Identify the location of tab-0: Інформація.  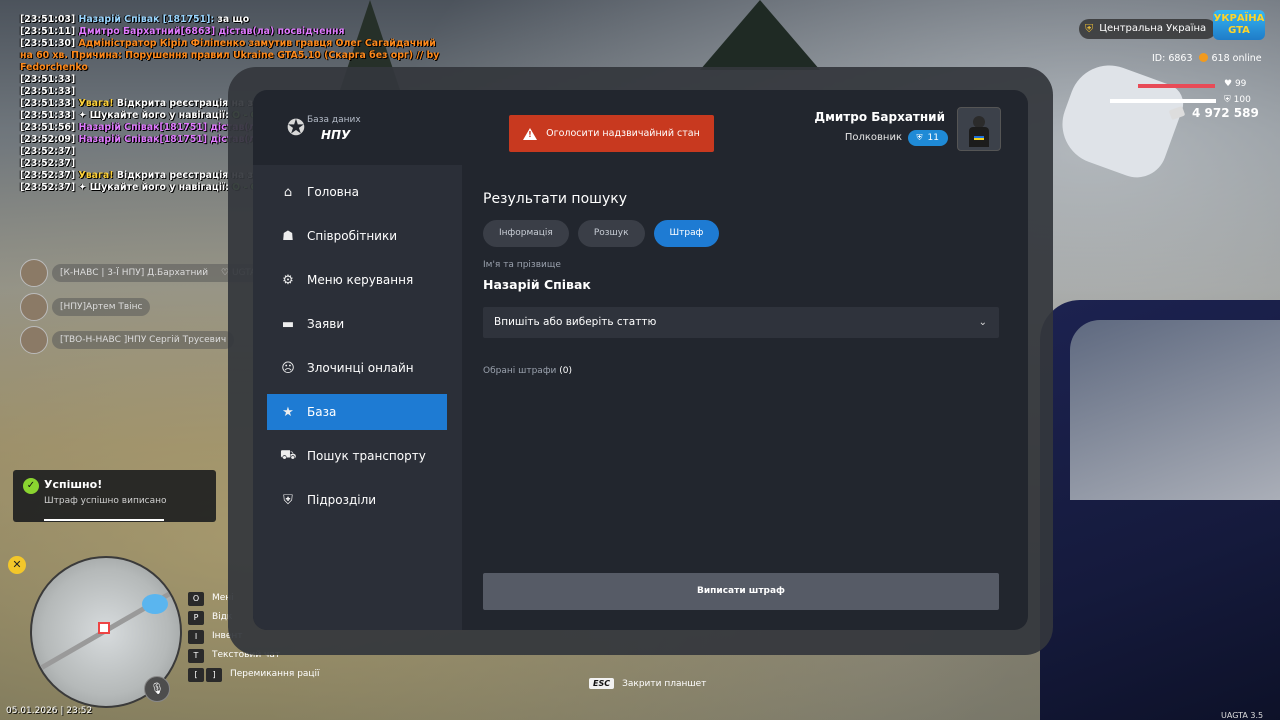
(526, 233).